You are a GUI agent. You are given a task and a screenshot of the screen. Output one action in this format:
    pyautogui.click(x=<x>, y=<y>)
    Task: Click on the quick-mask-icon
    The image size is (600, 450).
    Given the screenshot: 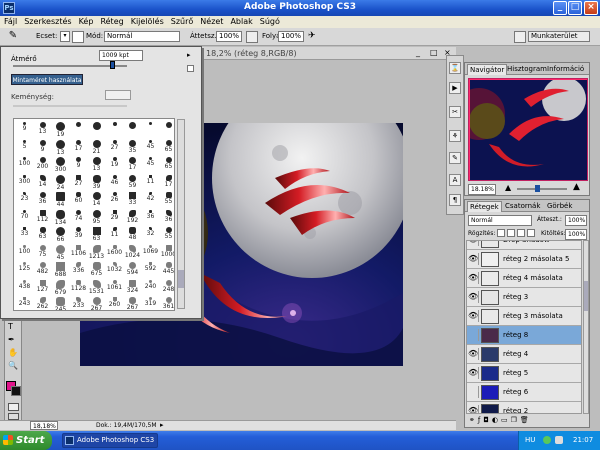 What is the action you would take?
    pyautogui.click(x=13, y=407)
    